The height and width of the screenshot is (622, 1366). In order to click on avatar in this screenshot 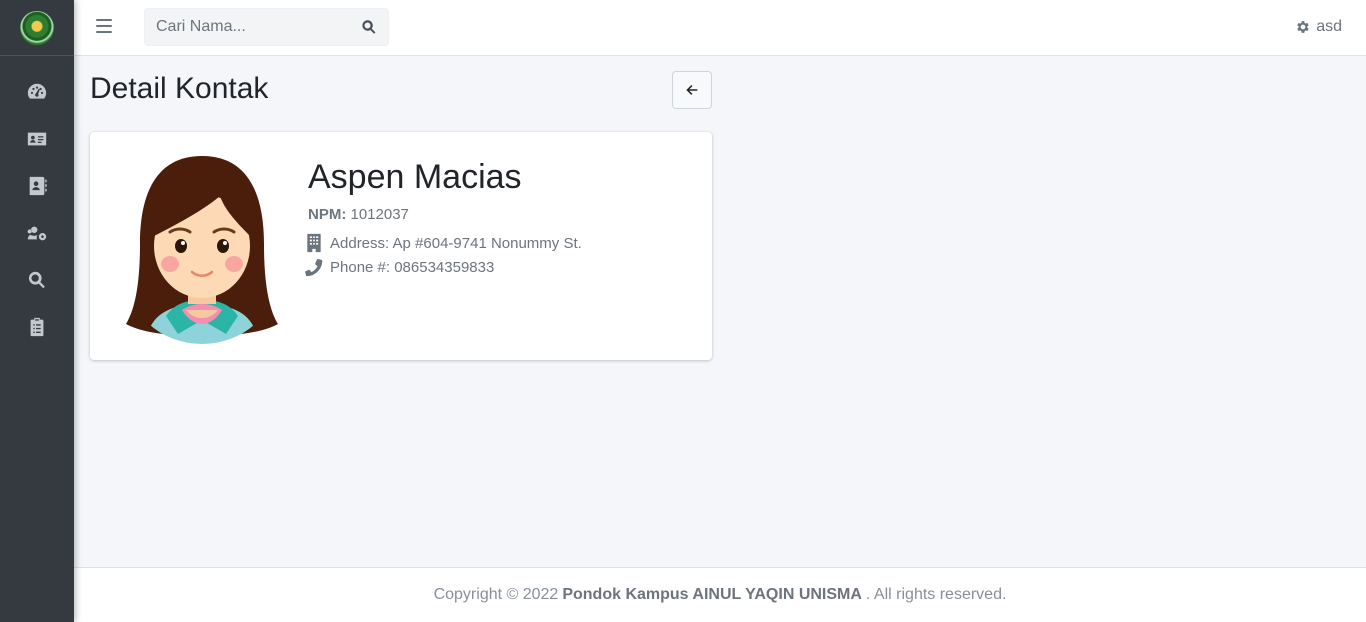, I will do `click(202, 250)`.